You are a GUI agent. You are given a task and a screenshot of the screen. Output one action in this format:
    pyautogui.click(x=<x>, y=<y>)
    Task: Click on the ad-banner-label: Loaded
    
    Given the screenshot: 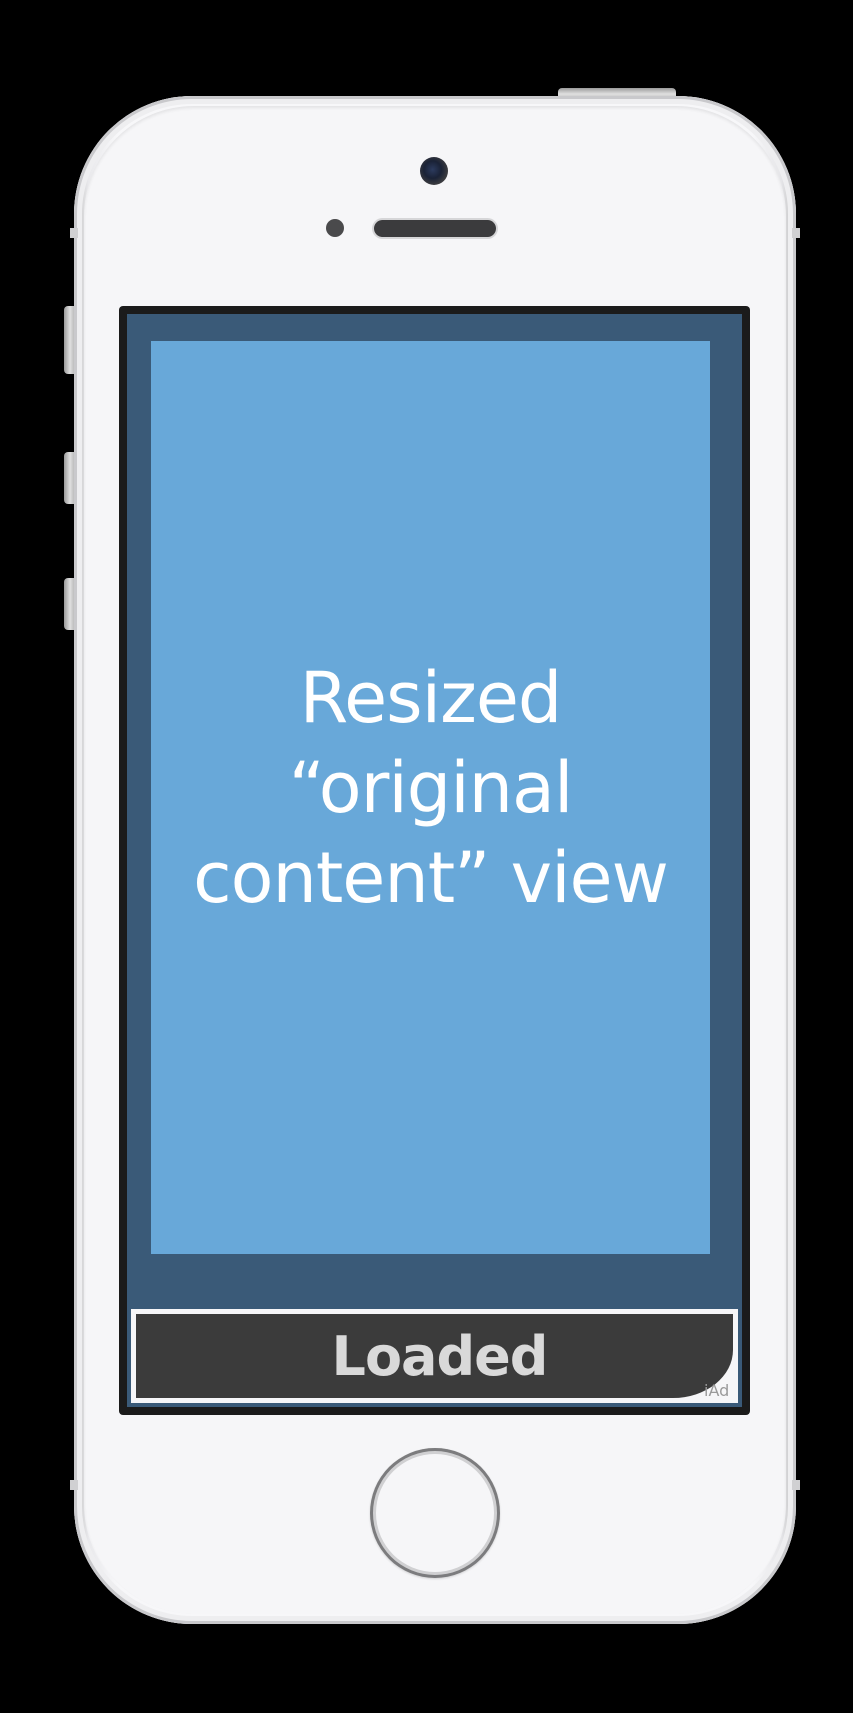 What is the action you would take?
    pyautogui.click(x=440, y=1356)
    